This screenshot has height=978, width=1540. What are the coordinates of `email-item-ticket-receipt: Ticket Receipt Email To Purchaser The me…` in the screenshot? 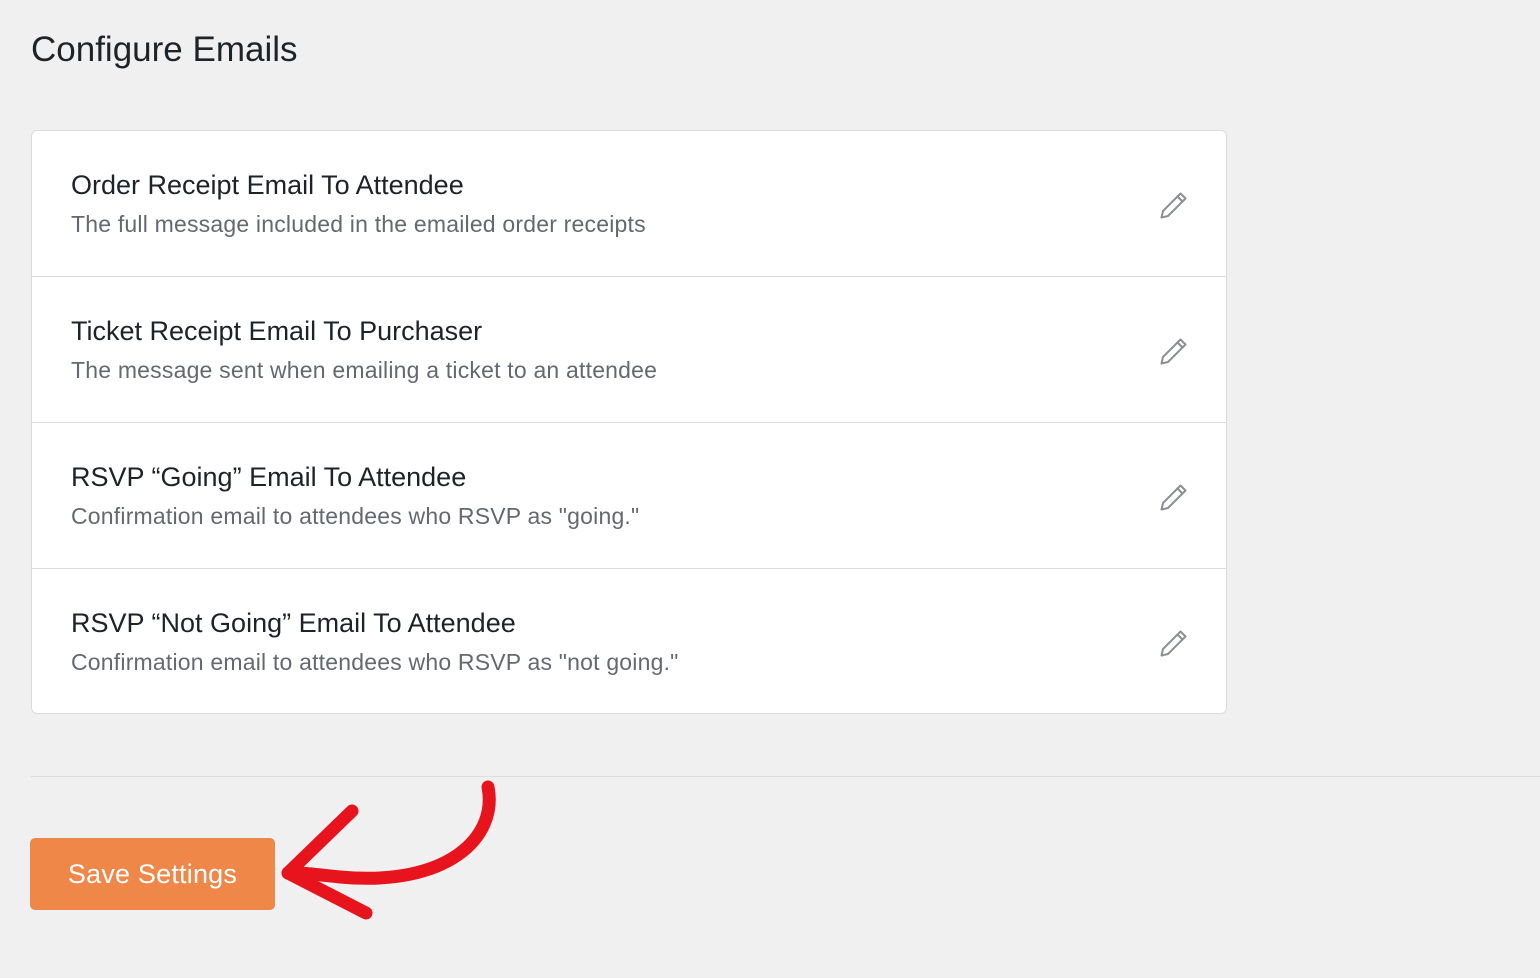 It's located at (629, 350).